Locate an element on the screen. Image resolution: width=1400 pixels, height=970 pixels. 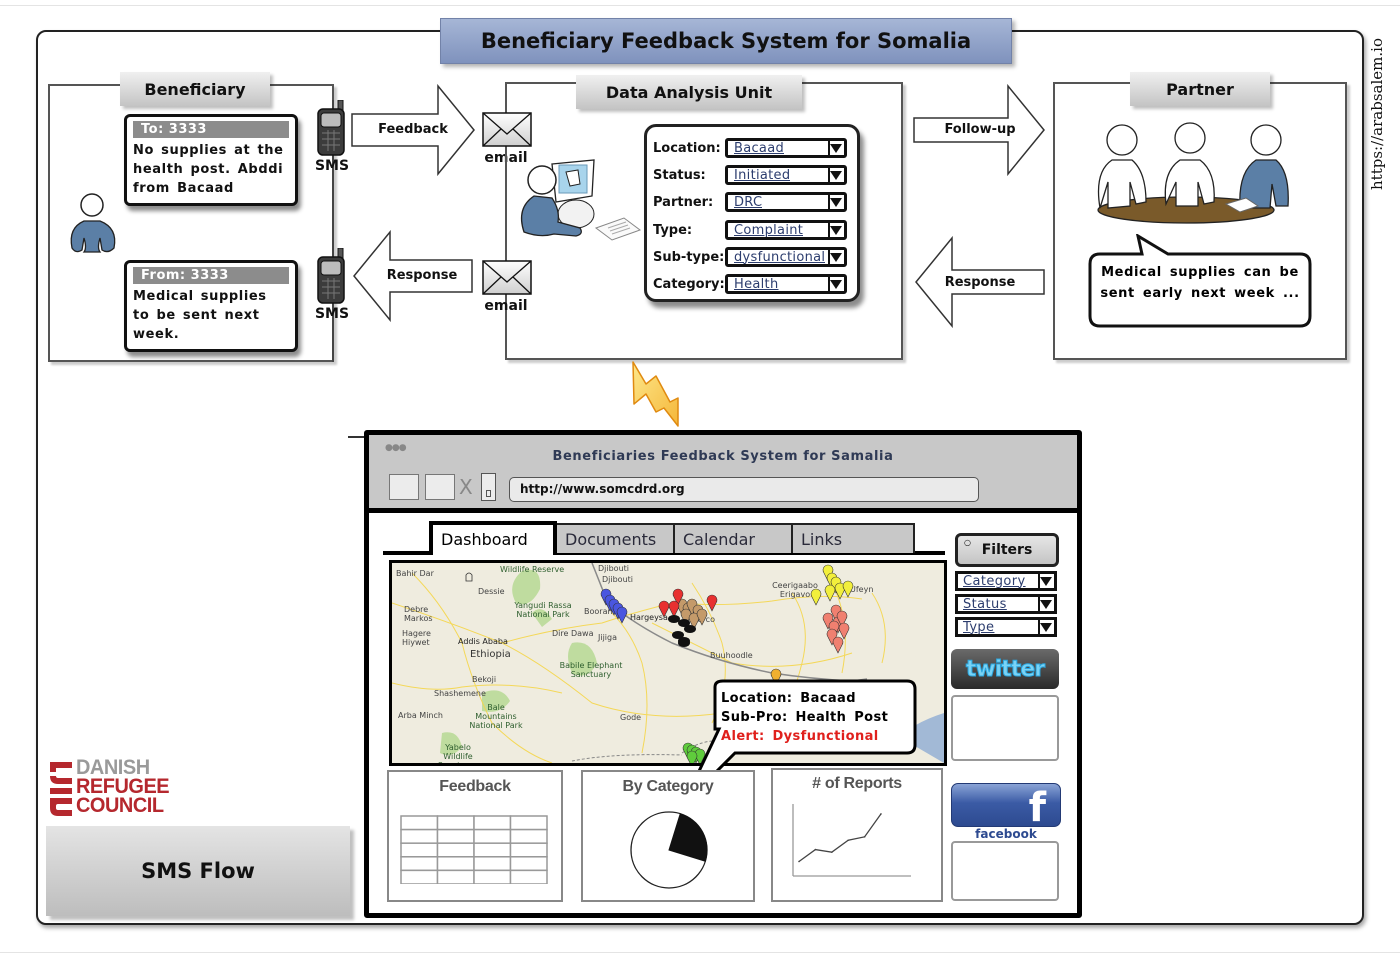
sms-in-body: Medical supplies to be sent next week. is located at coordinates (200, 315).